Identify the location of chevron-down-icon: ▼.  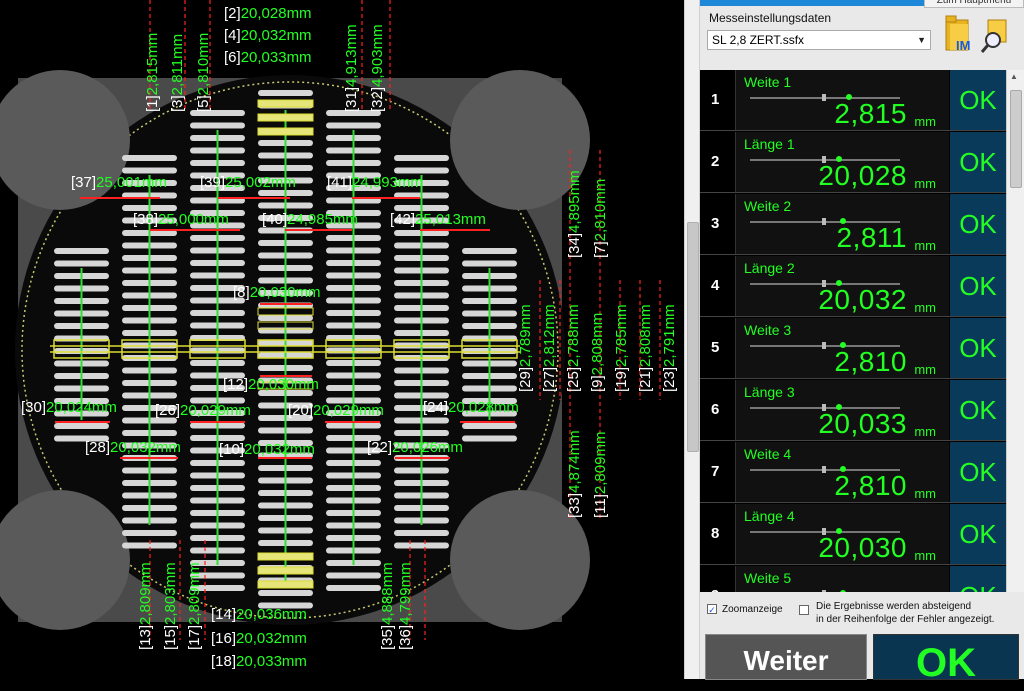
(921, 40).